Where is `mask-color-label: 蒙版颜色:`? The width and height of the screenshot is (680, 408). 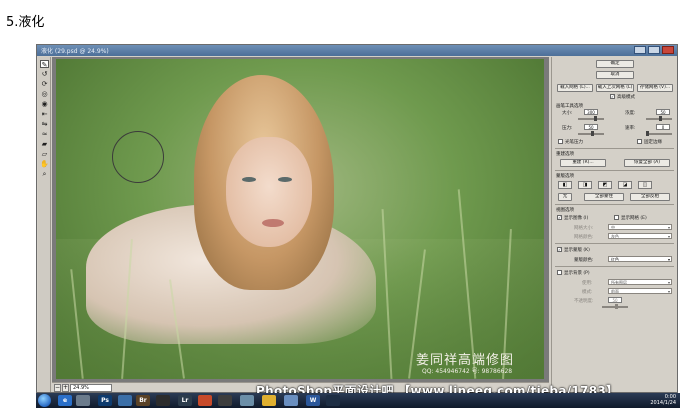
mask-color-label: 蒙版颜色: is located at coordinates (584, 260).